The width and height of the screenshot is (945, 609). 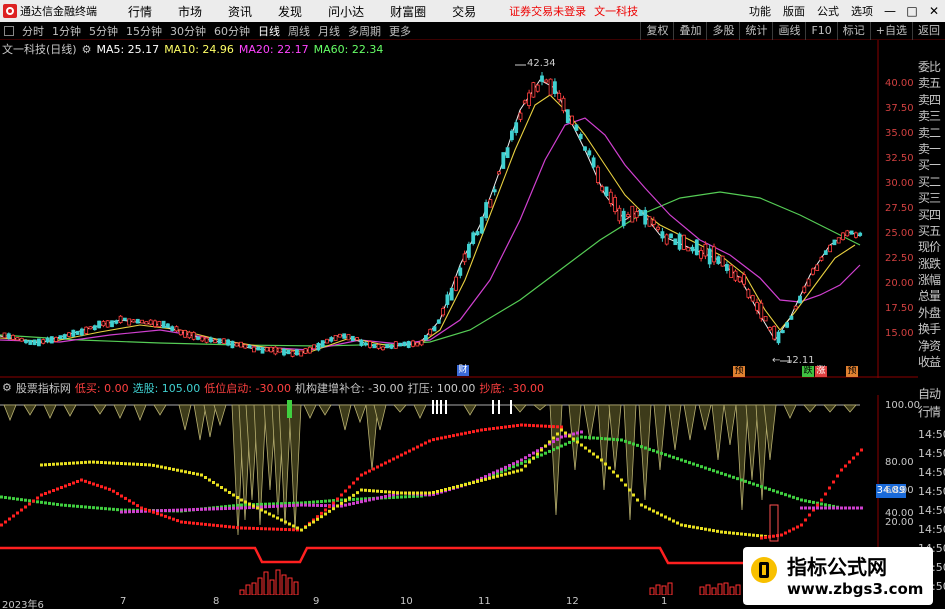 I want to click on drop-badge: 跌, so click(x=808, y=371).